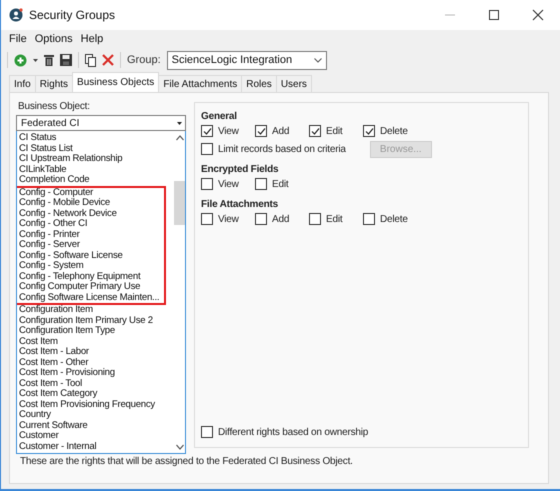 This screenshot has width=560, height=491. I want to click on list-item: Cost Item - Tool, so click(95, 383).